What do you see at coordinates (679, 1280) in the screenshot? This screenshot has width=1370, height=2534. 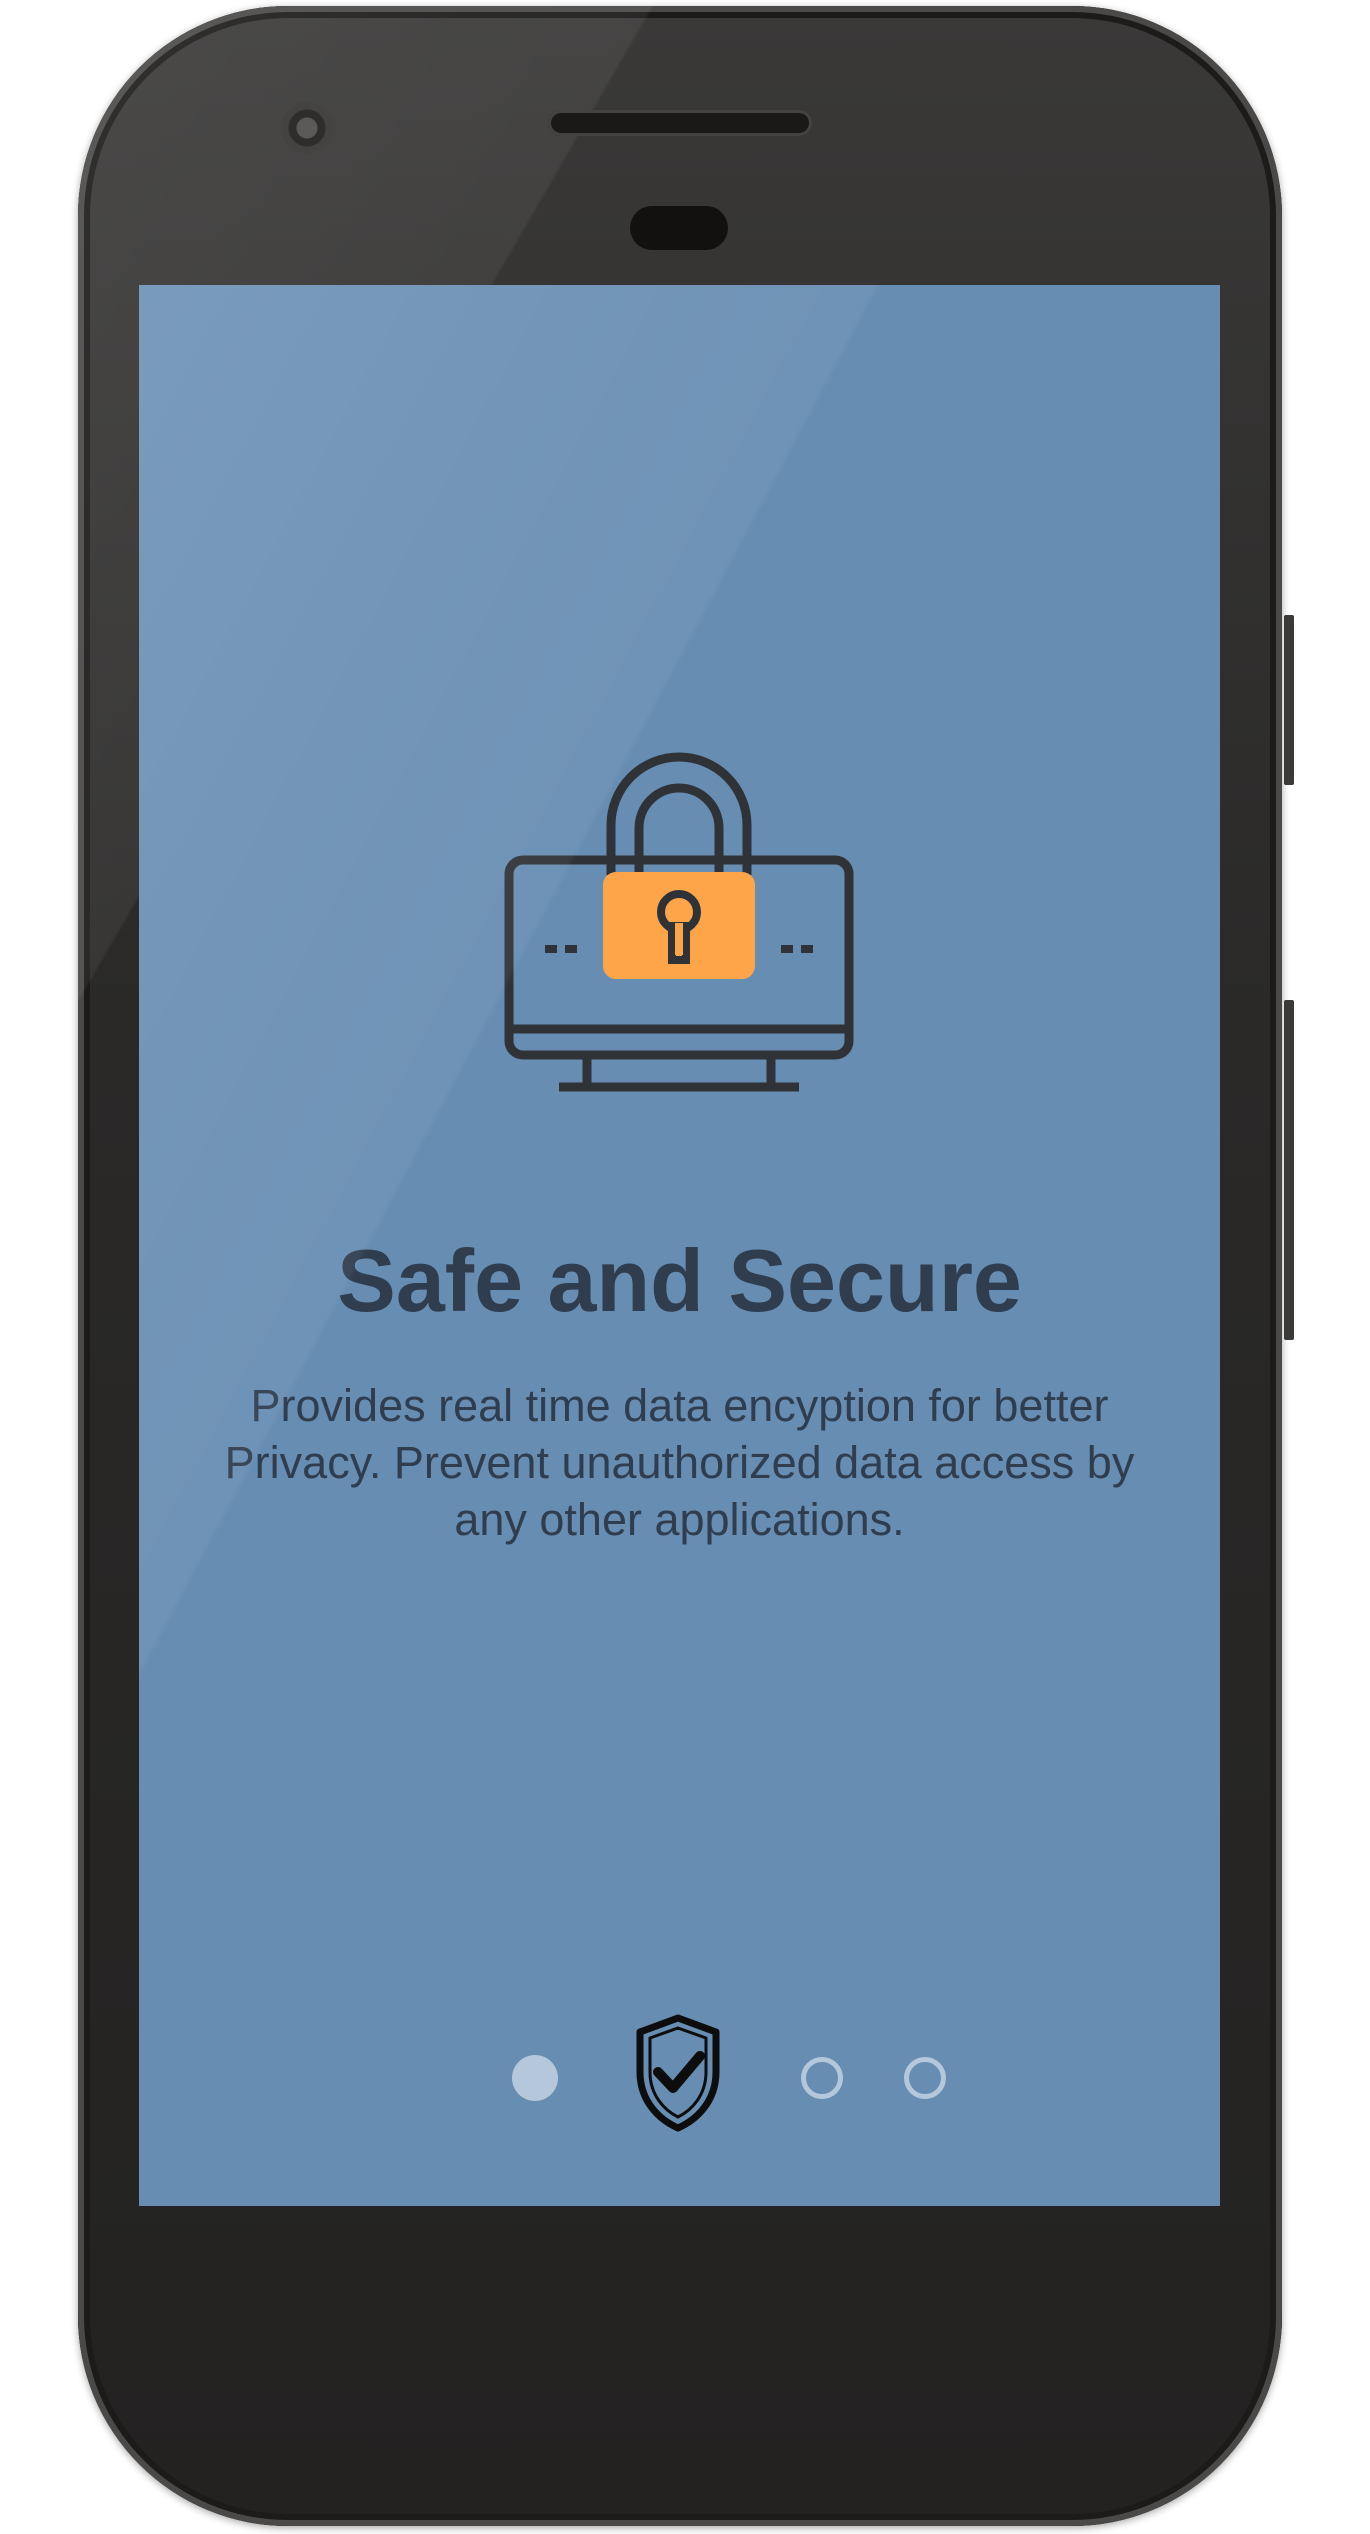 I see `page-title: Safe and Secure` at bounding box center [679, 1280].